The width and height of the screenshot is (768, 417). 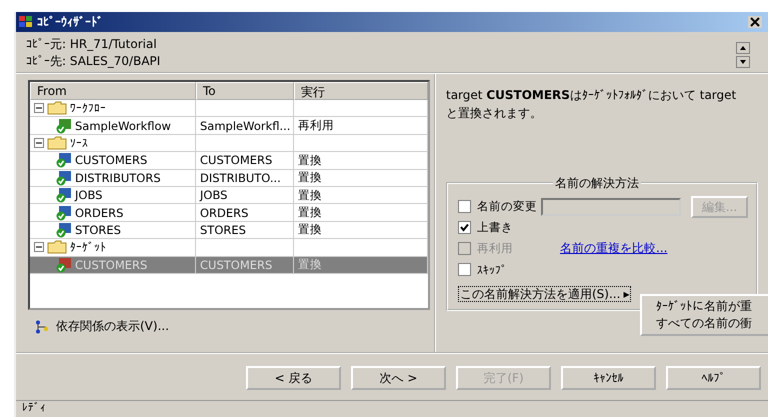 I want to click on tree-row: ORDERS ORDERS 置換, so click(x=229, y=213).